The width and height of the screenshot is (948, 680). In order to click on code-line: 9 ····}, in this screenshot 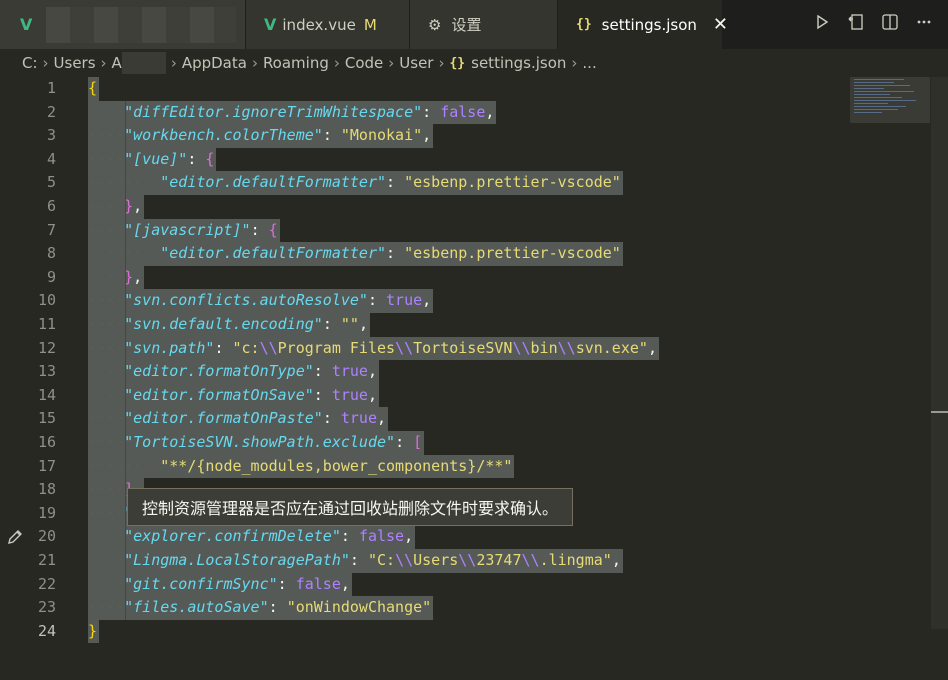, I will do `click(465, 277)`.